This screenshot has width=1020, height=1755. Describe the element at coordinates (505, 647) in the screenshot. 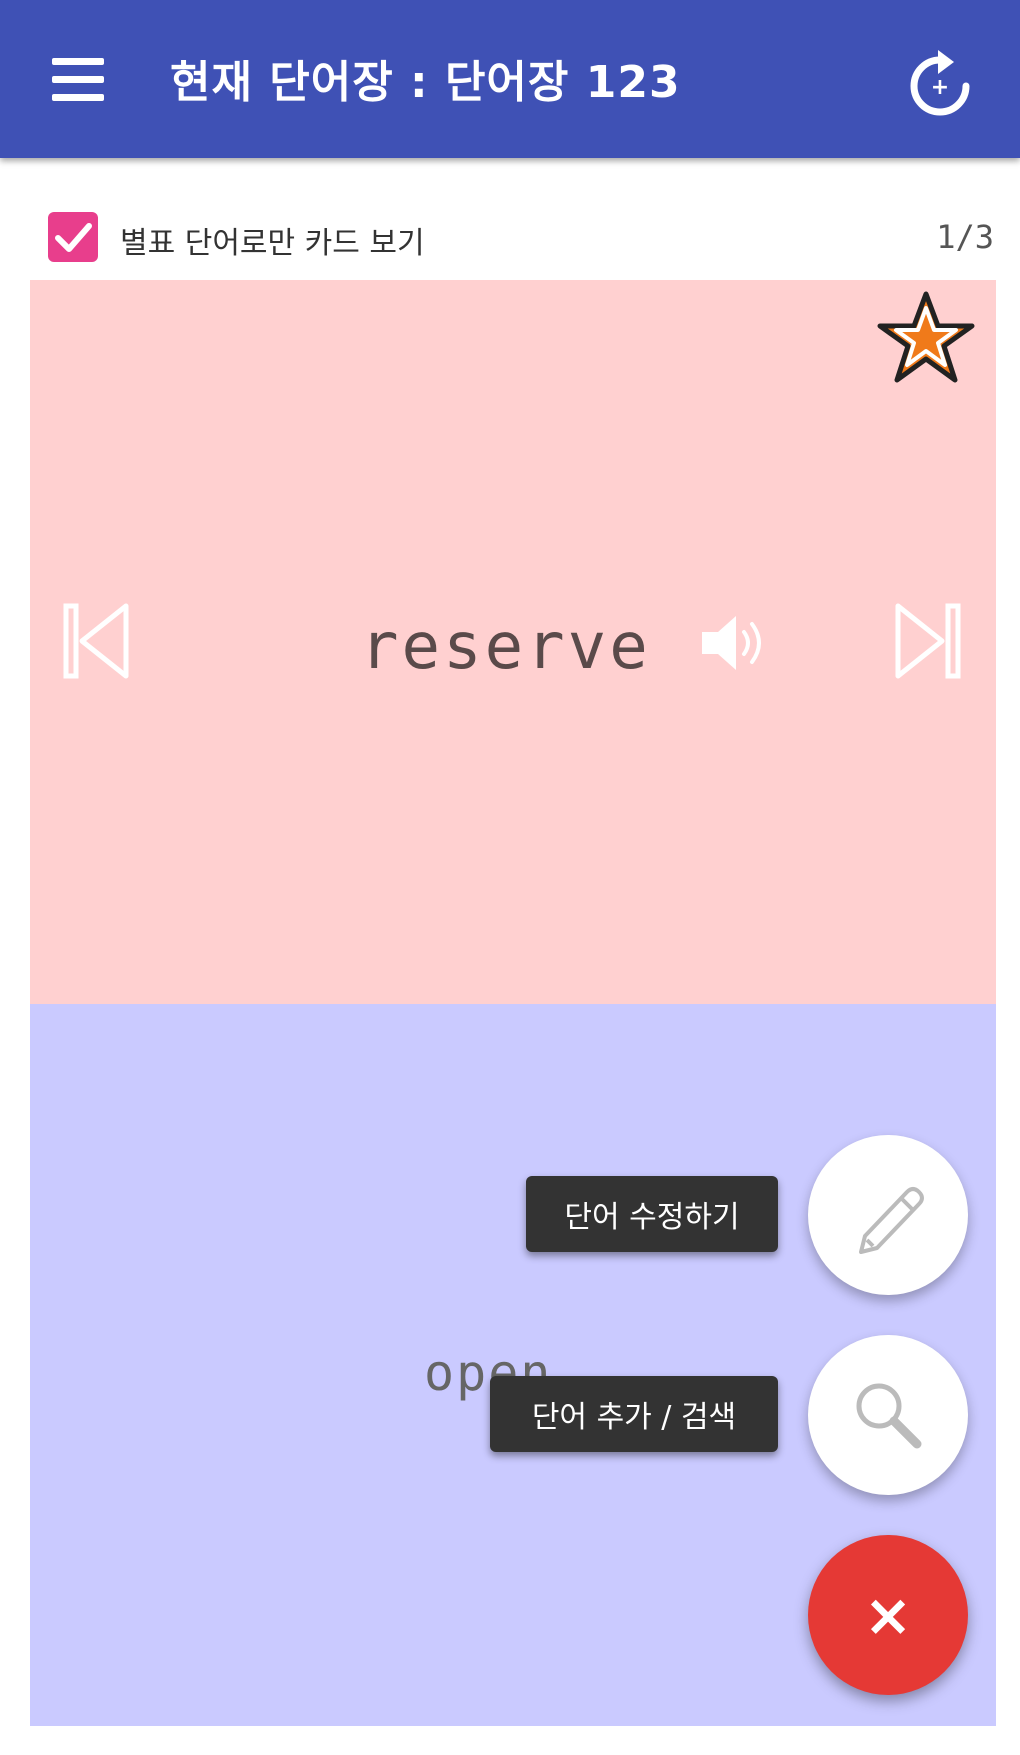

I see `card-word: reserve` at that location.